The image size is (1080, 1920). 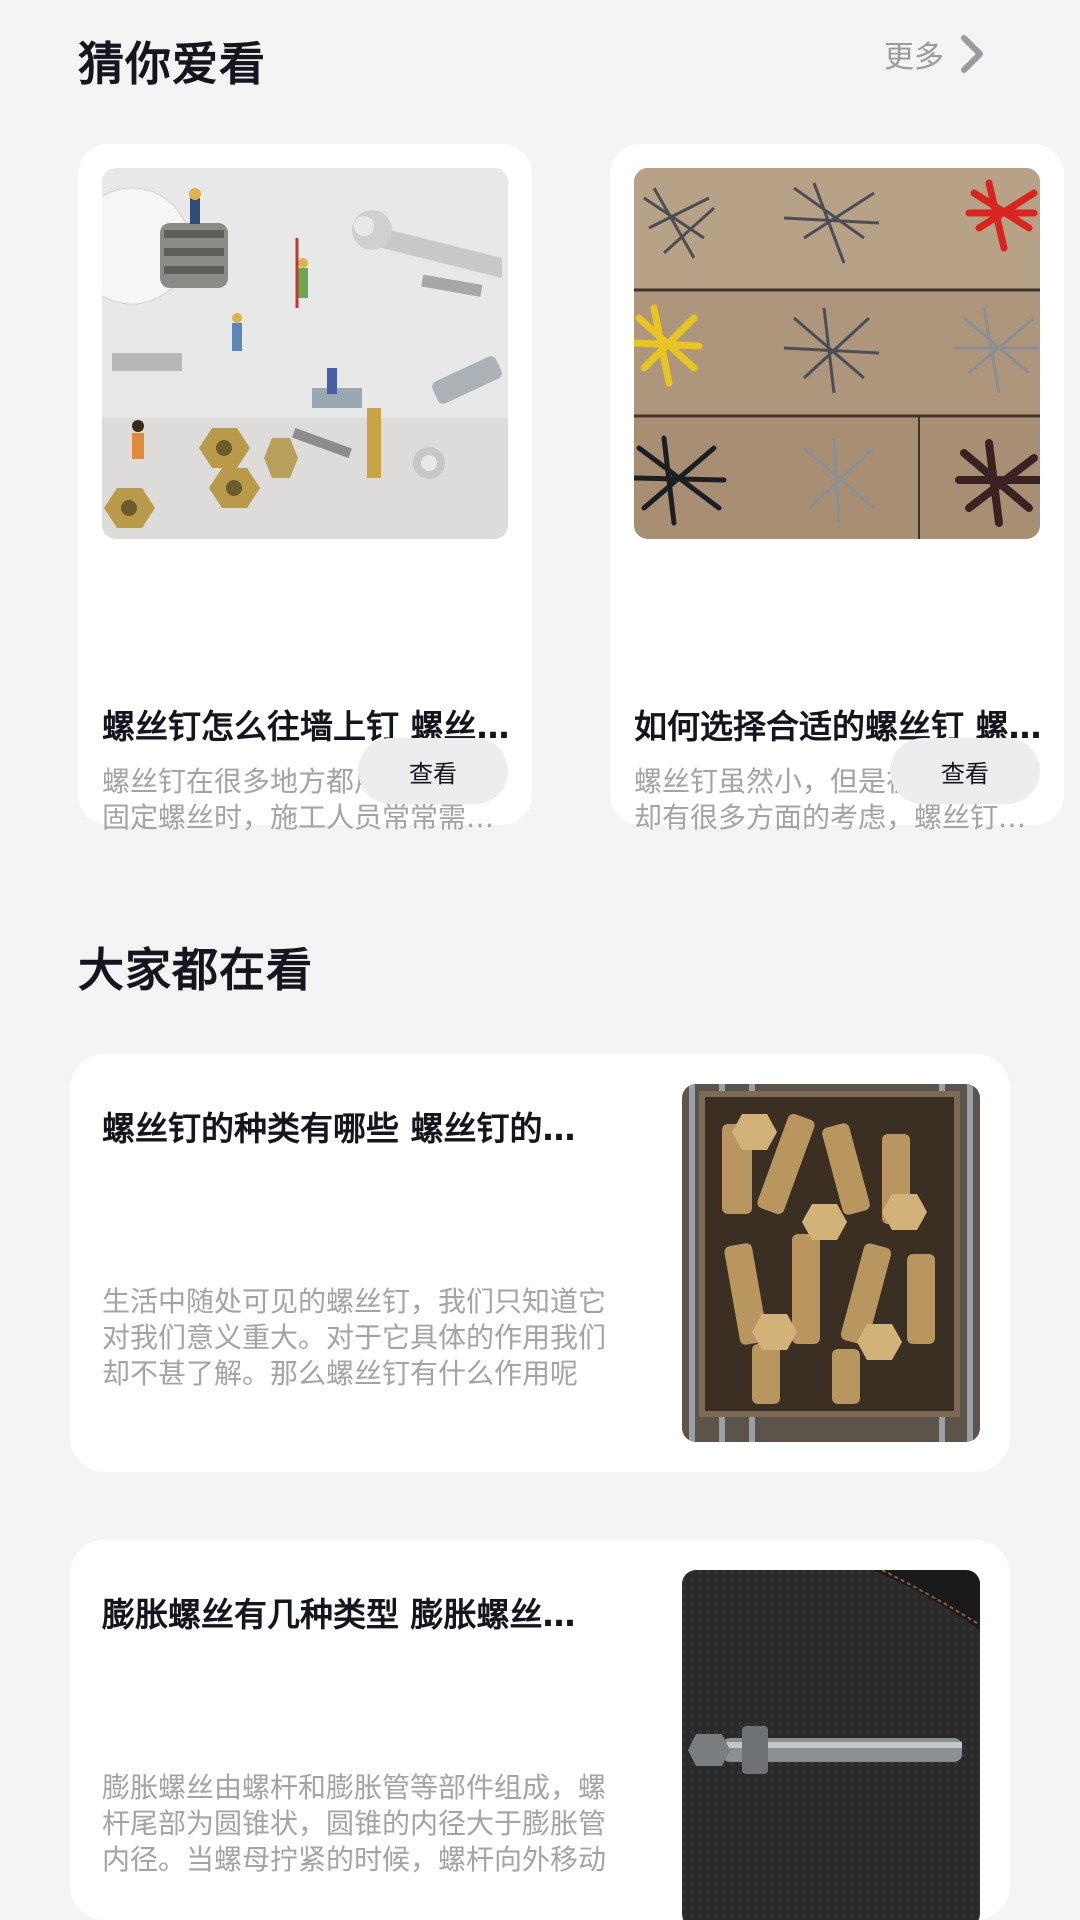 I want to click on article-title: 膨胀螺丝有几种类型 膨胀螺丝的安装方法, so click(x=352, y=1612).